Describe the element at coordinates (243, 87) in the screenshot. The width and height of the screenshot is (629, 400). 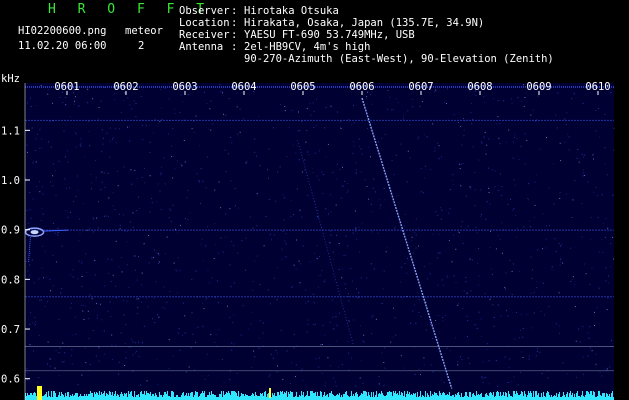
I see `x-tick-label: 0604` at that location.